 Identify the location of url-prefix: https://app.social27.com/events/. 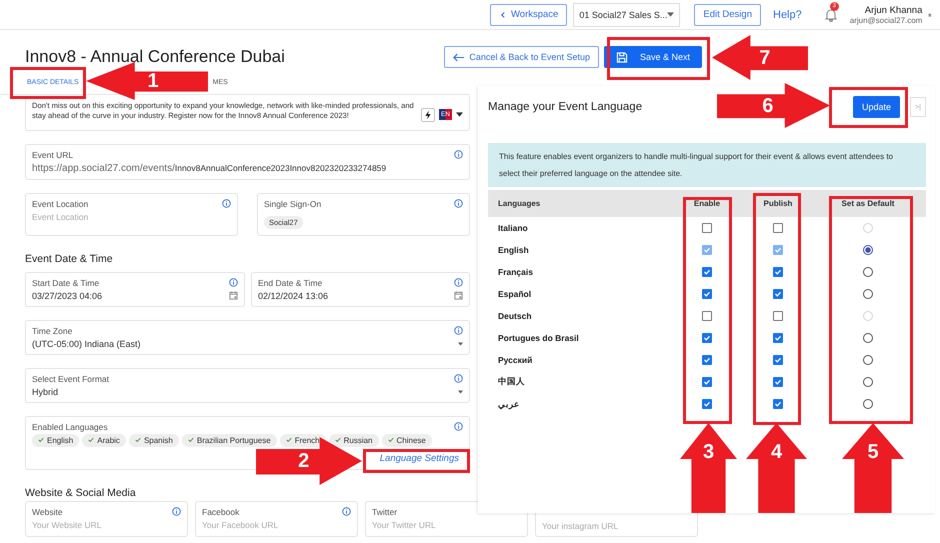
(103, 168).